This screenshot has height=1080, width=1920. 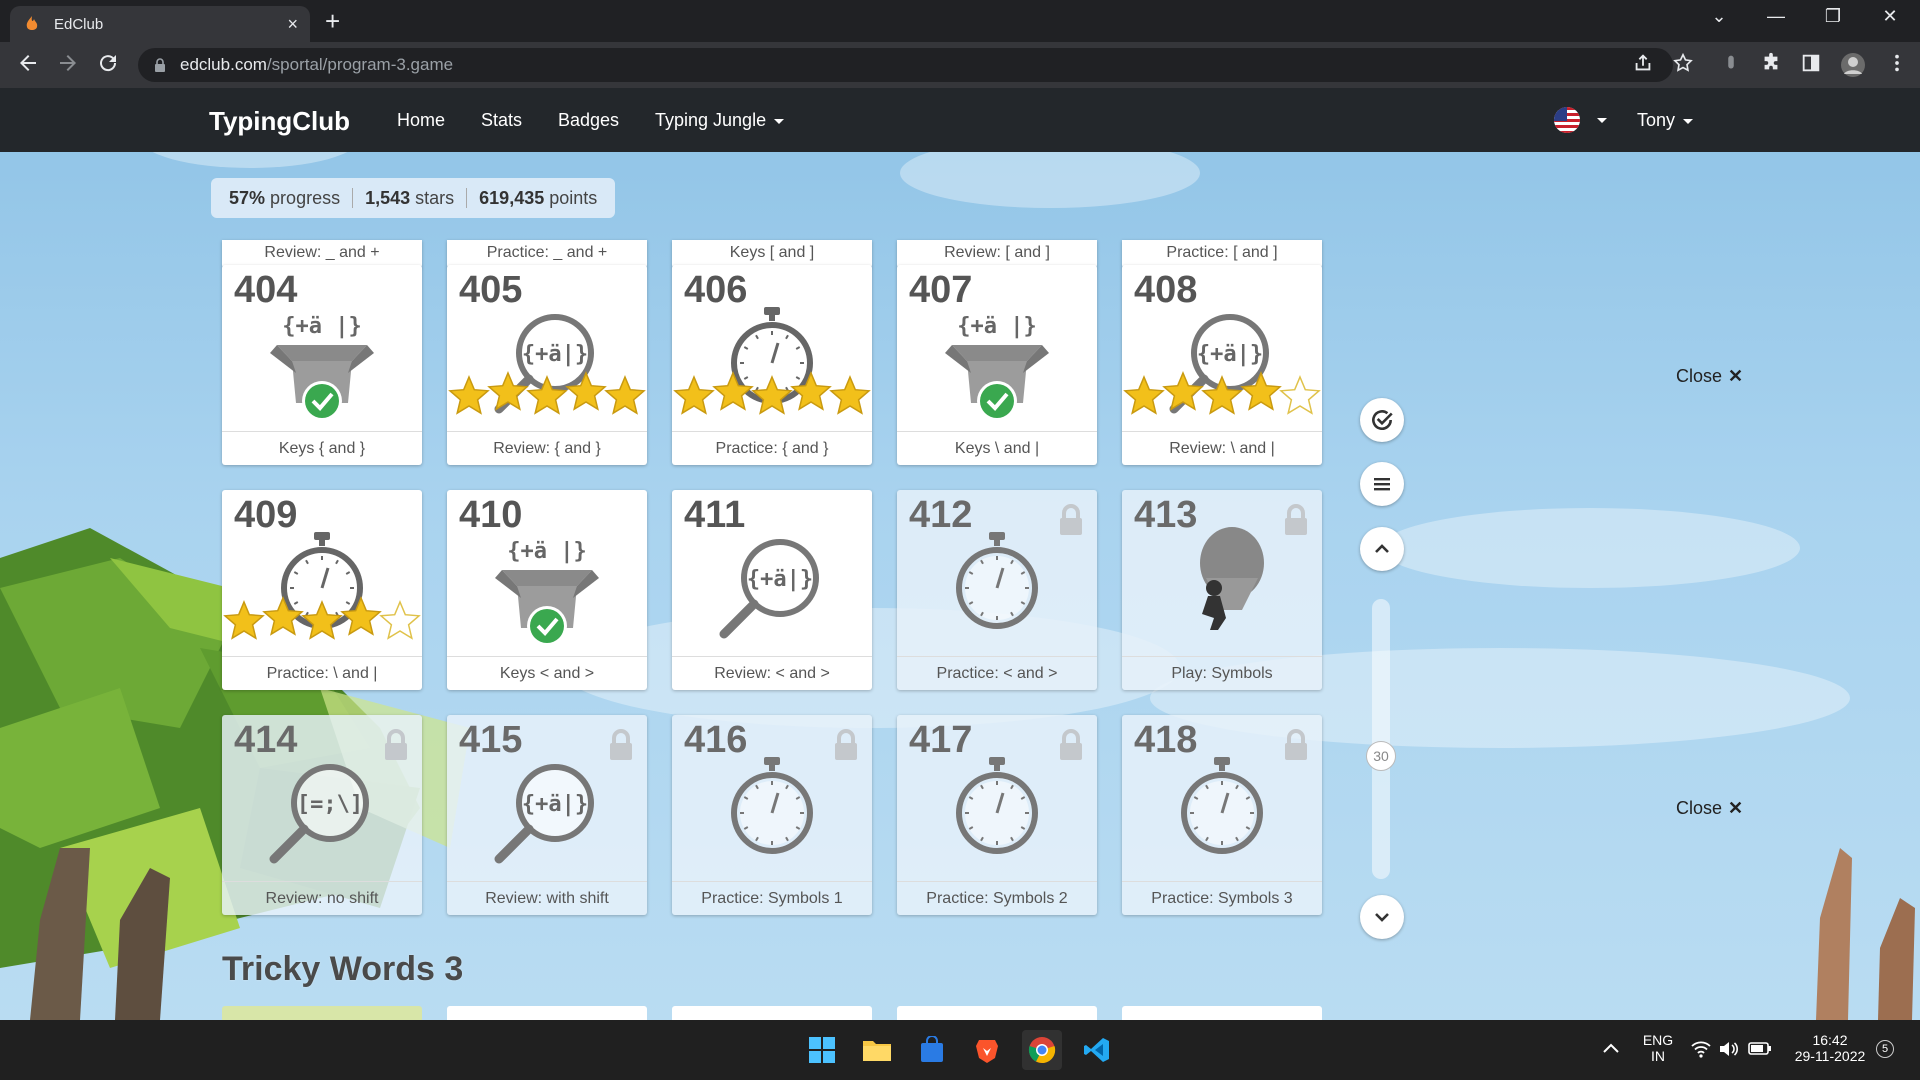 I want to click on key-symbols-glyph: [=;\], so click(x=330, y=804).